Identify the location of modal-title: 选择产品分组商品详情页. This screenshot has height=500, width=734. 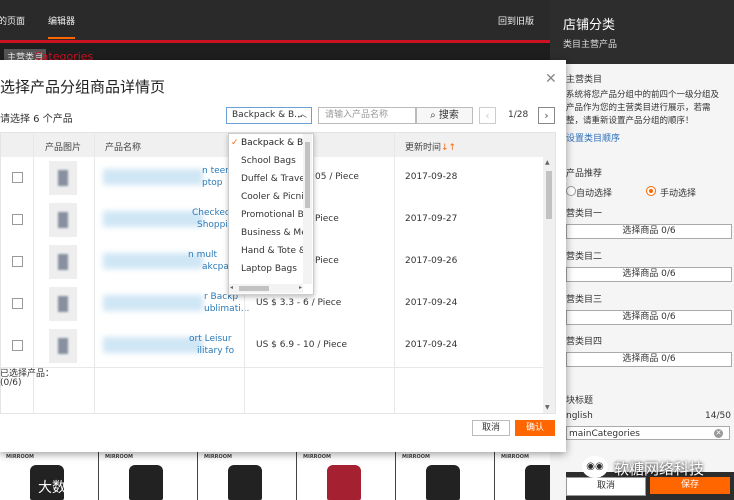
(83, 87).